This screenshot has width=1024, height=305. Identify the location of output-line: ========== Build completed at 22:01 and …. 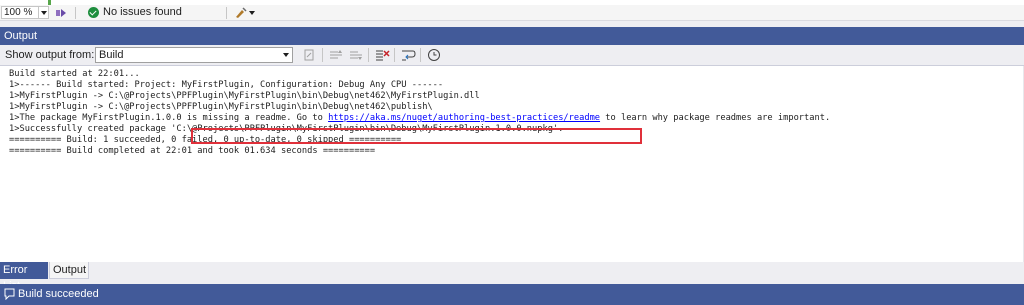
(192, 151).